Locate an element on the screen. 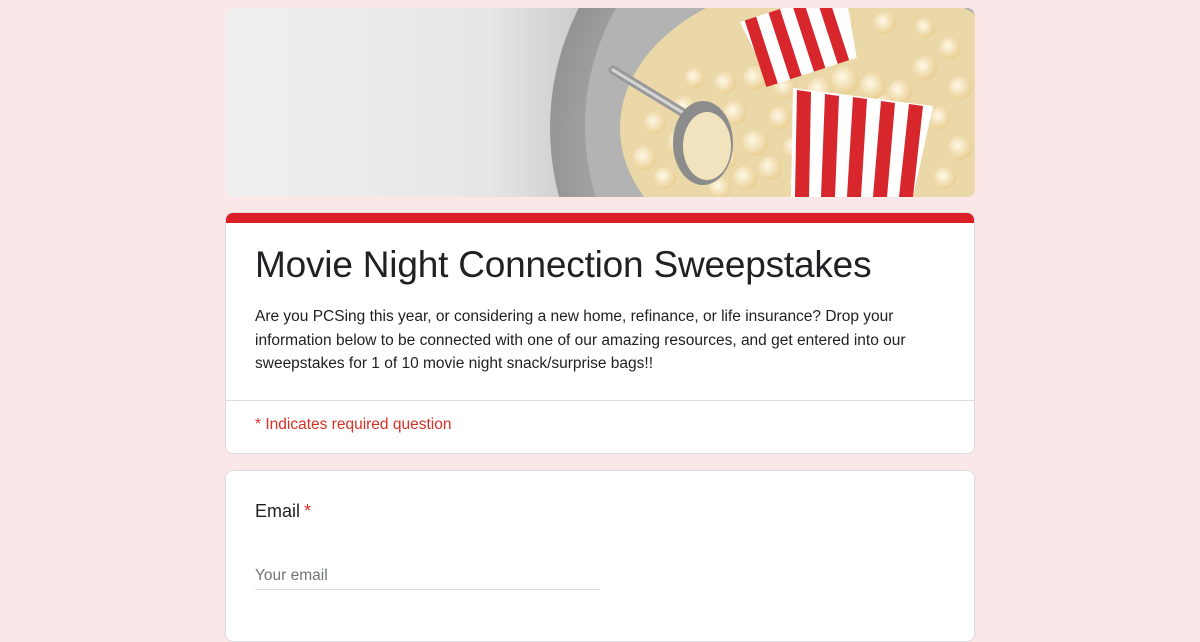 This screenshot has width=1200, height=642. question-label-text: Email is located at coordinates (278, 510).